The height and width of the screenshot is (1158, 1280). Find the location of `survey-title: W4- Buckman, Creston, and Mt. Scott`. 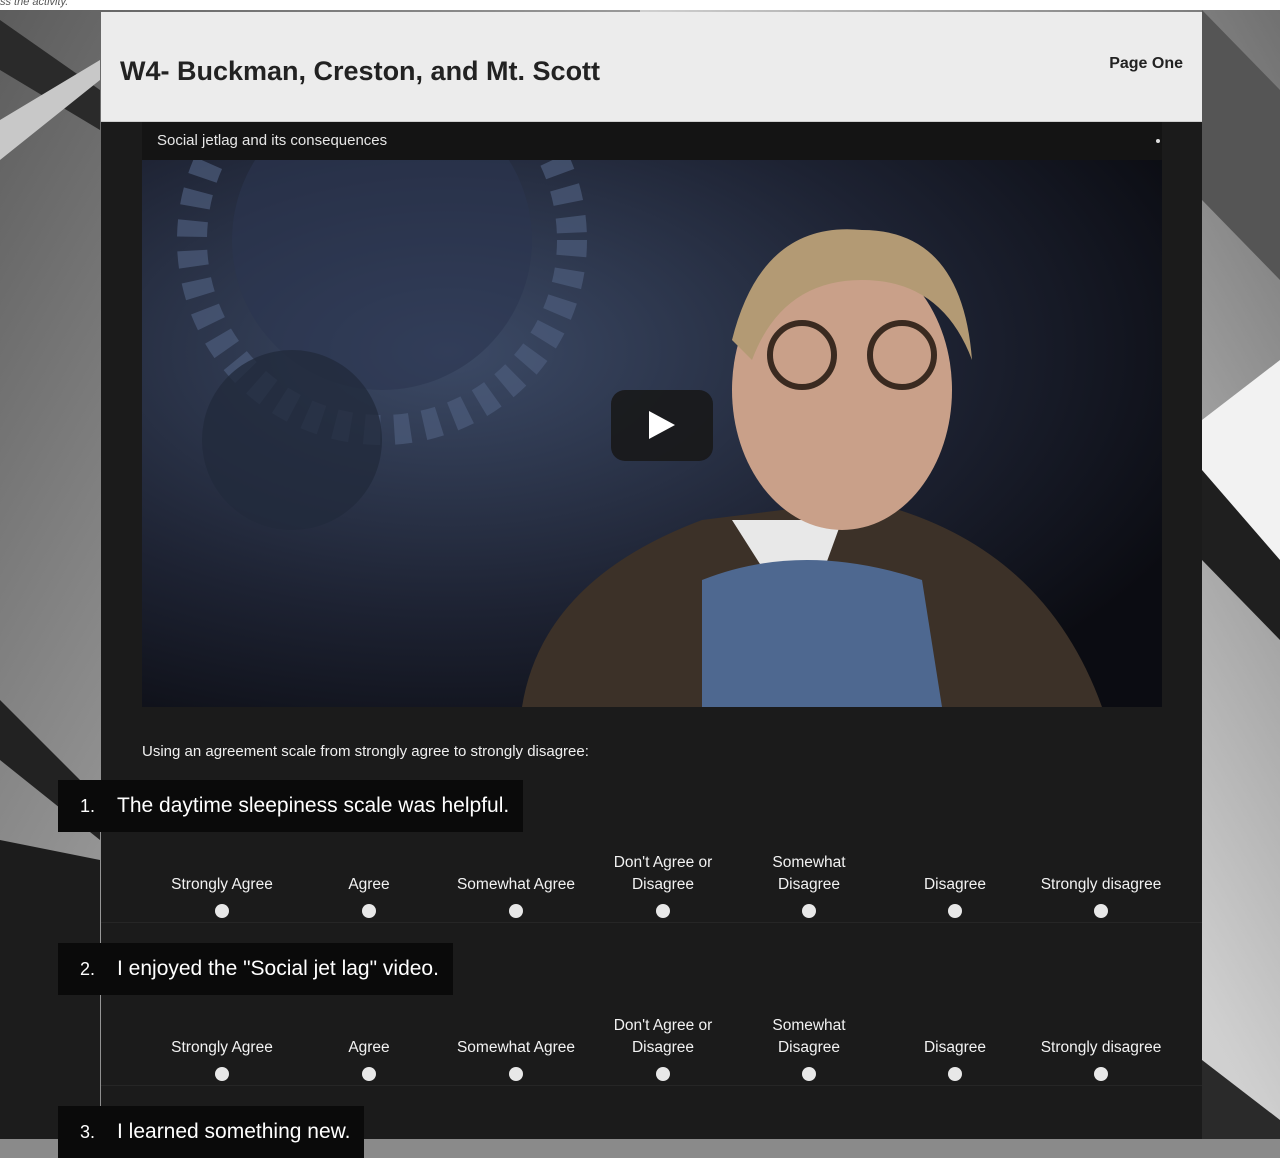

survey-title: W4- Buckman, Creston, and Mt. Scott is located at coordinates (360, 71).